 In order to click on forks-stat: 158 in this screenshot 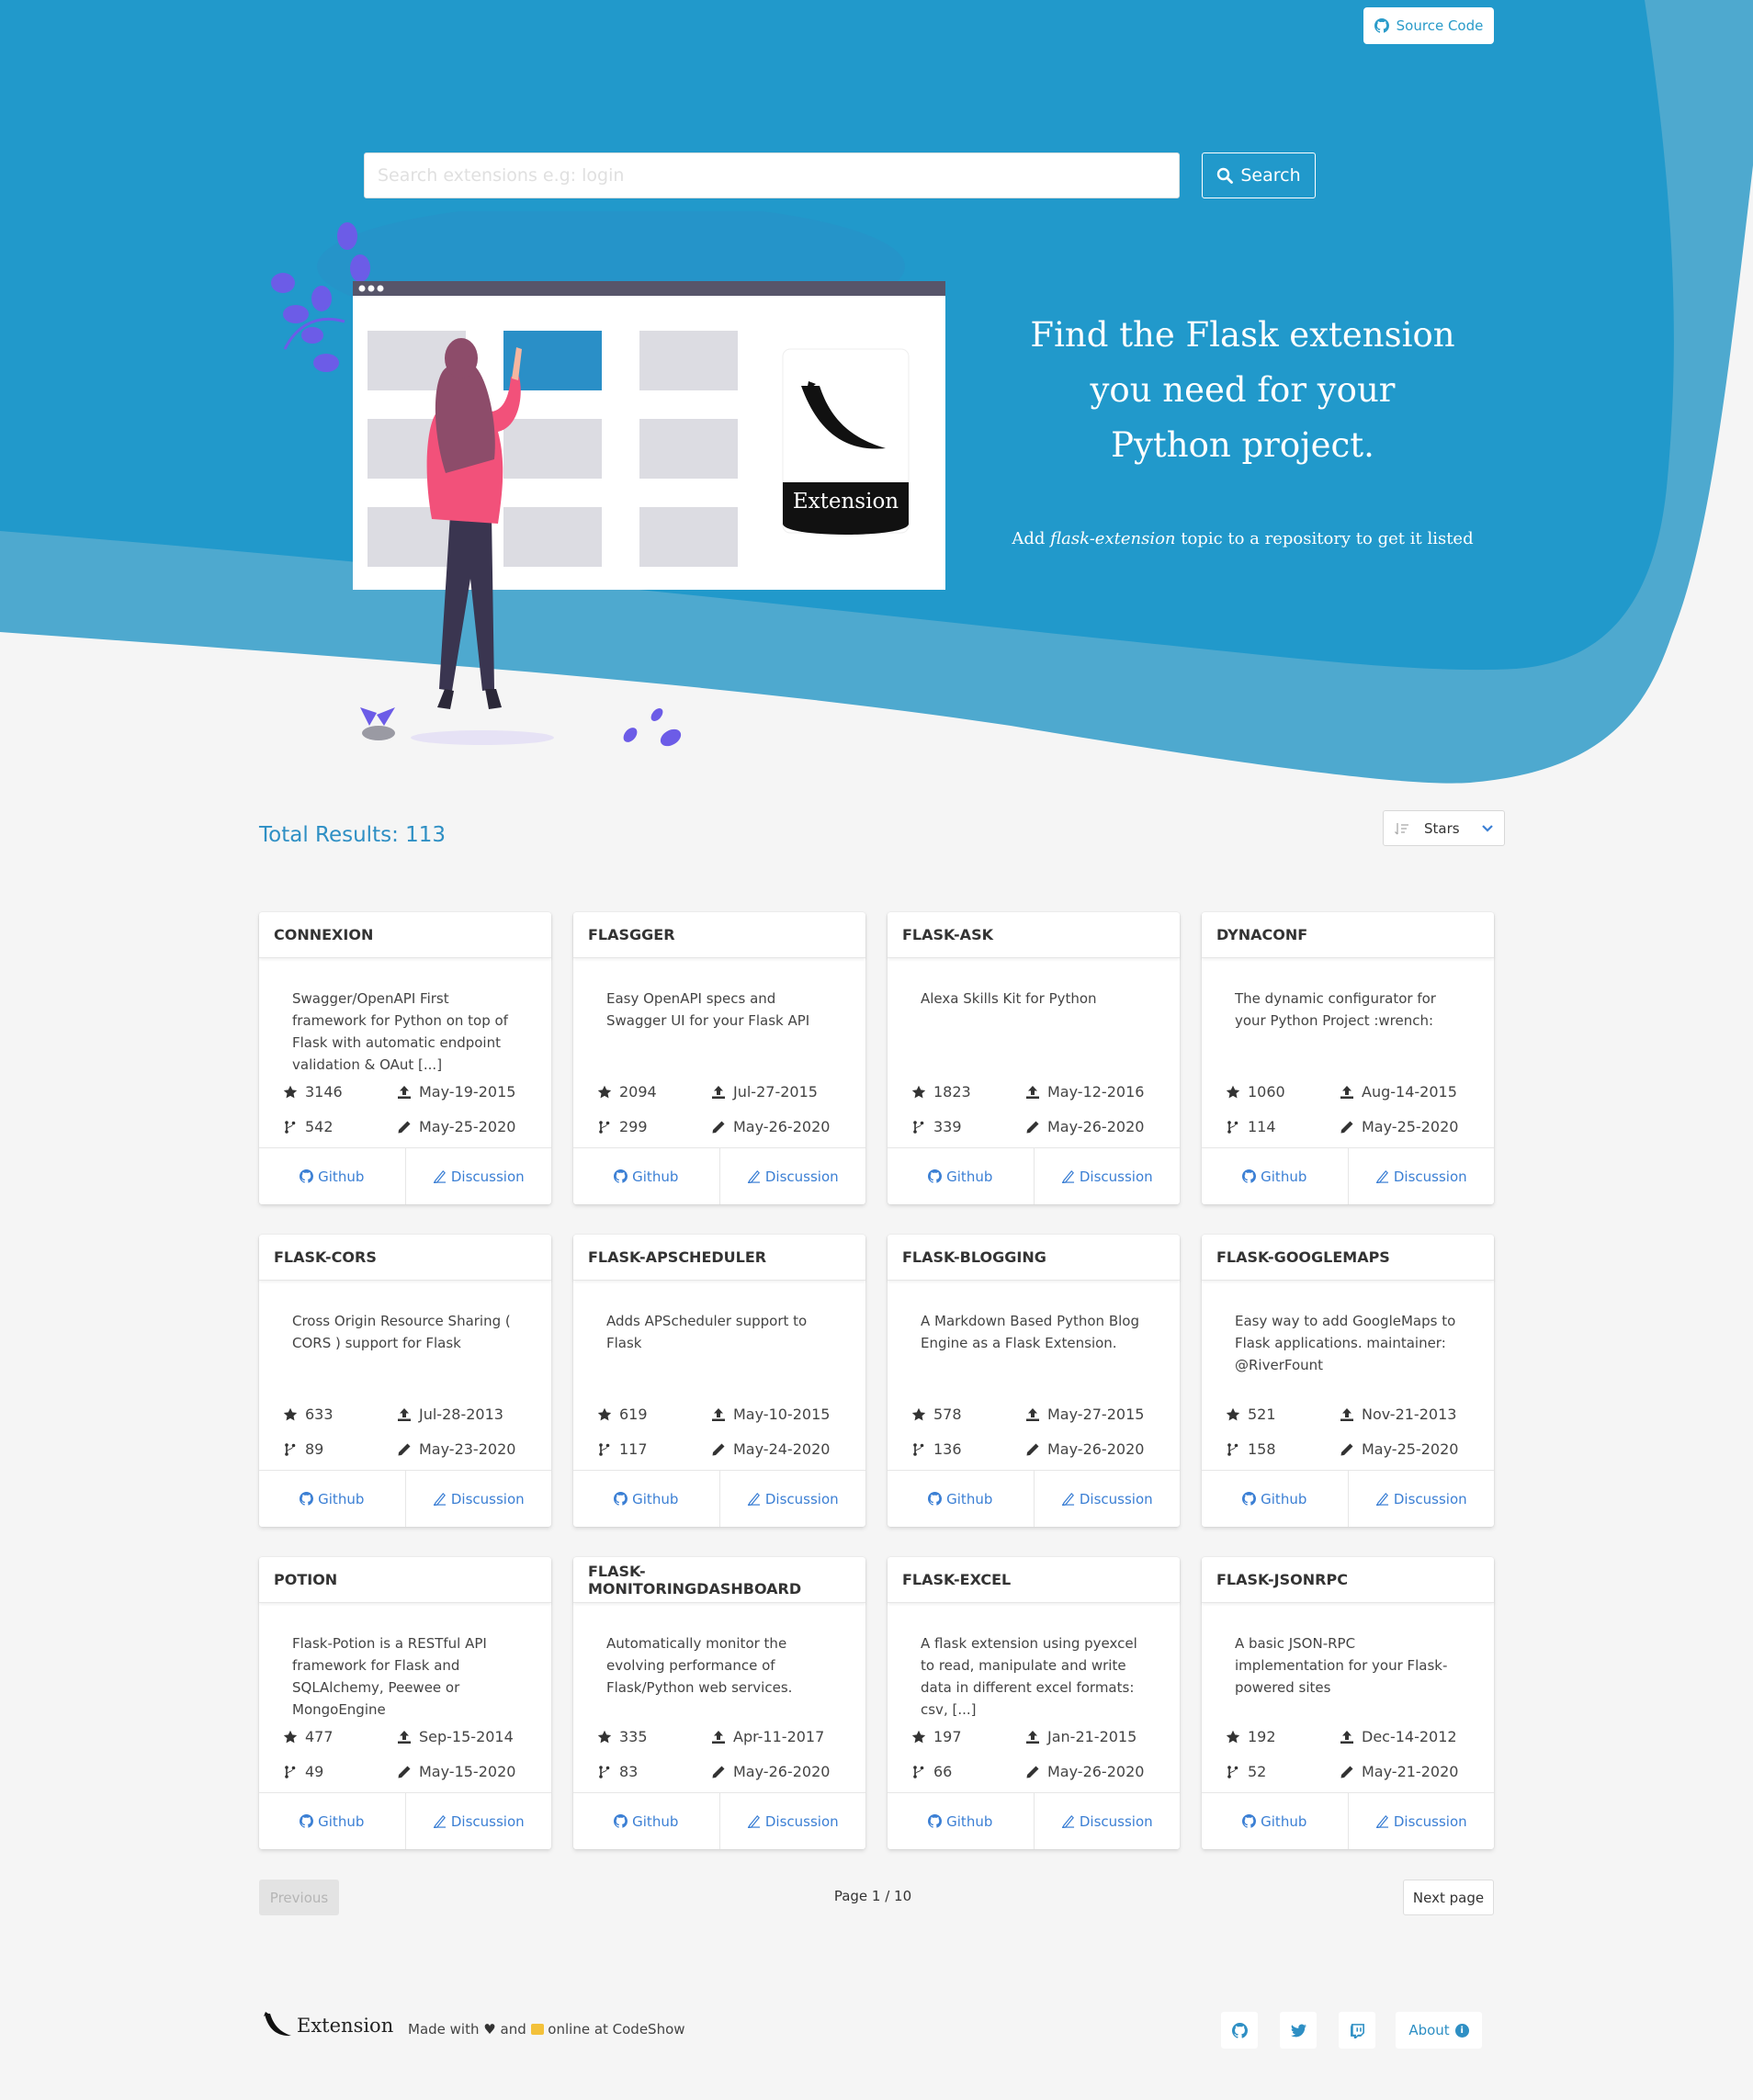, I will do `click(1251, 1449)`.